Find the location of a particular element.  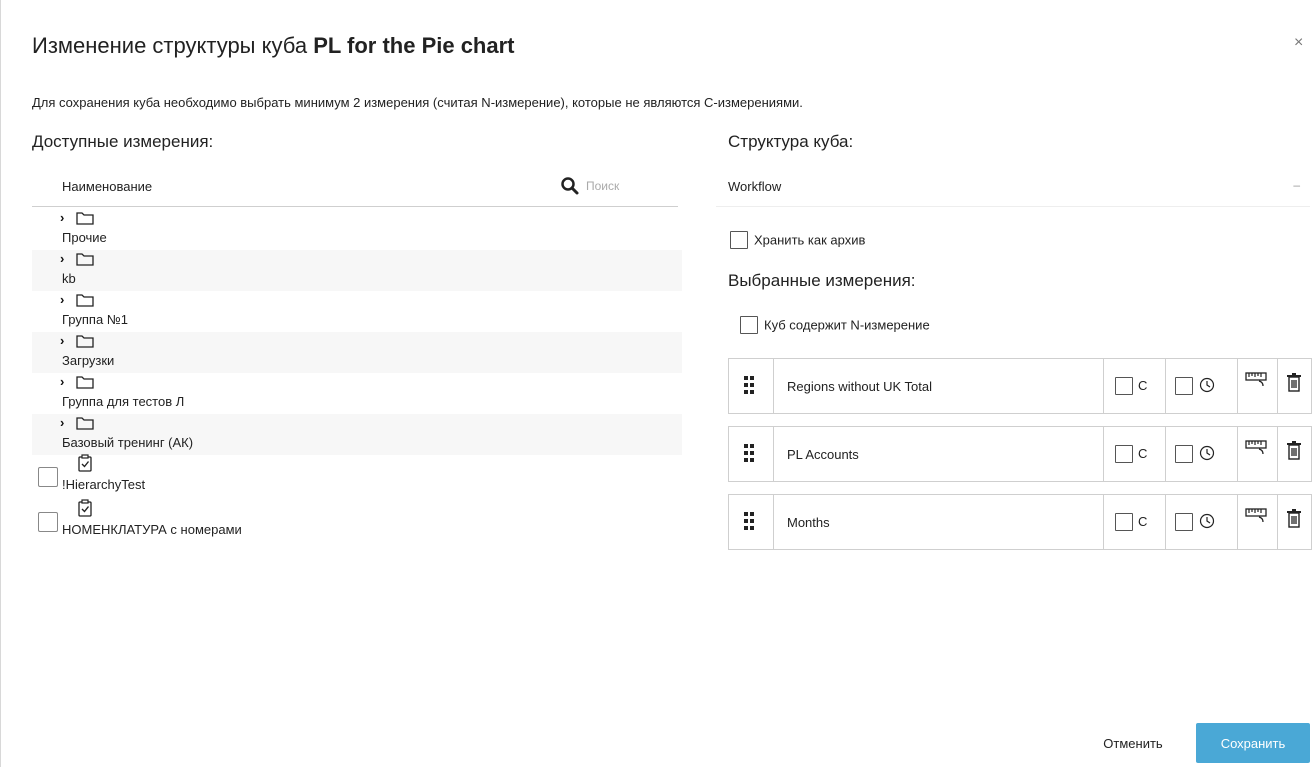

search-input is located at coordinates (632, 186).